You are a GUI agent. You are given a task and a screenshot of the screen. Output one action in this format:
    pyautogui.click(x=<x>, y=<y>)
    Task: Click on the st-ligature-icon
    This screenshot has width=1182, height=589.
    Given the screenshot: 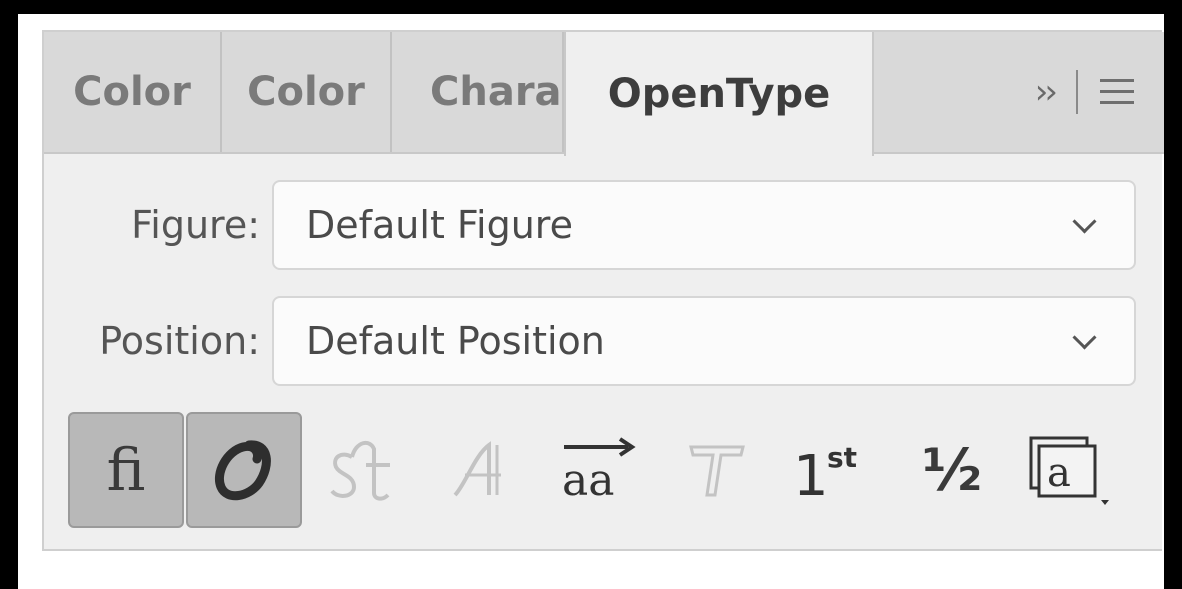 What is the action you would take?
    pyautogui.click(x=360, y=470)
    